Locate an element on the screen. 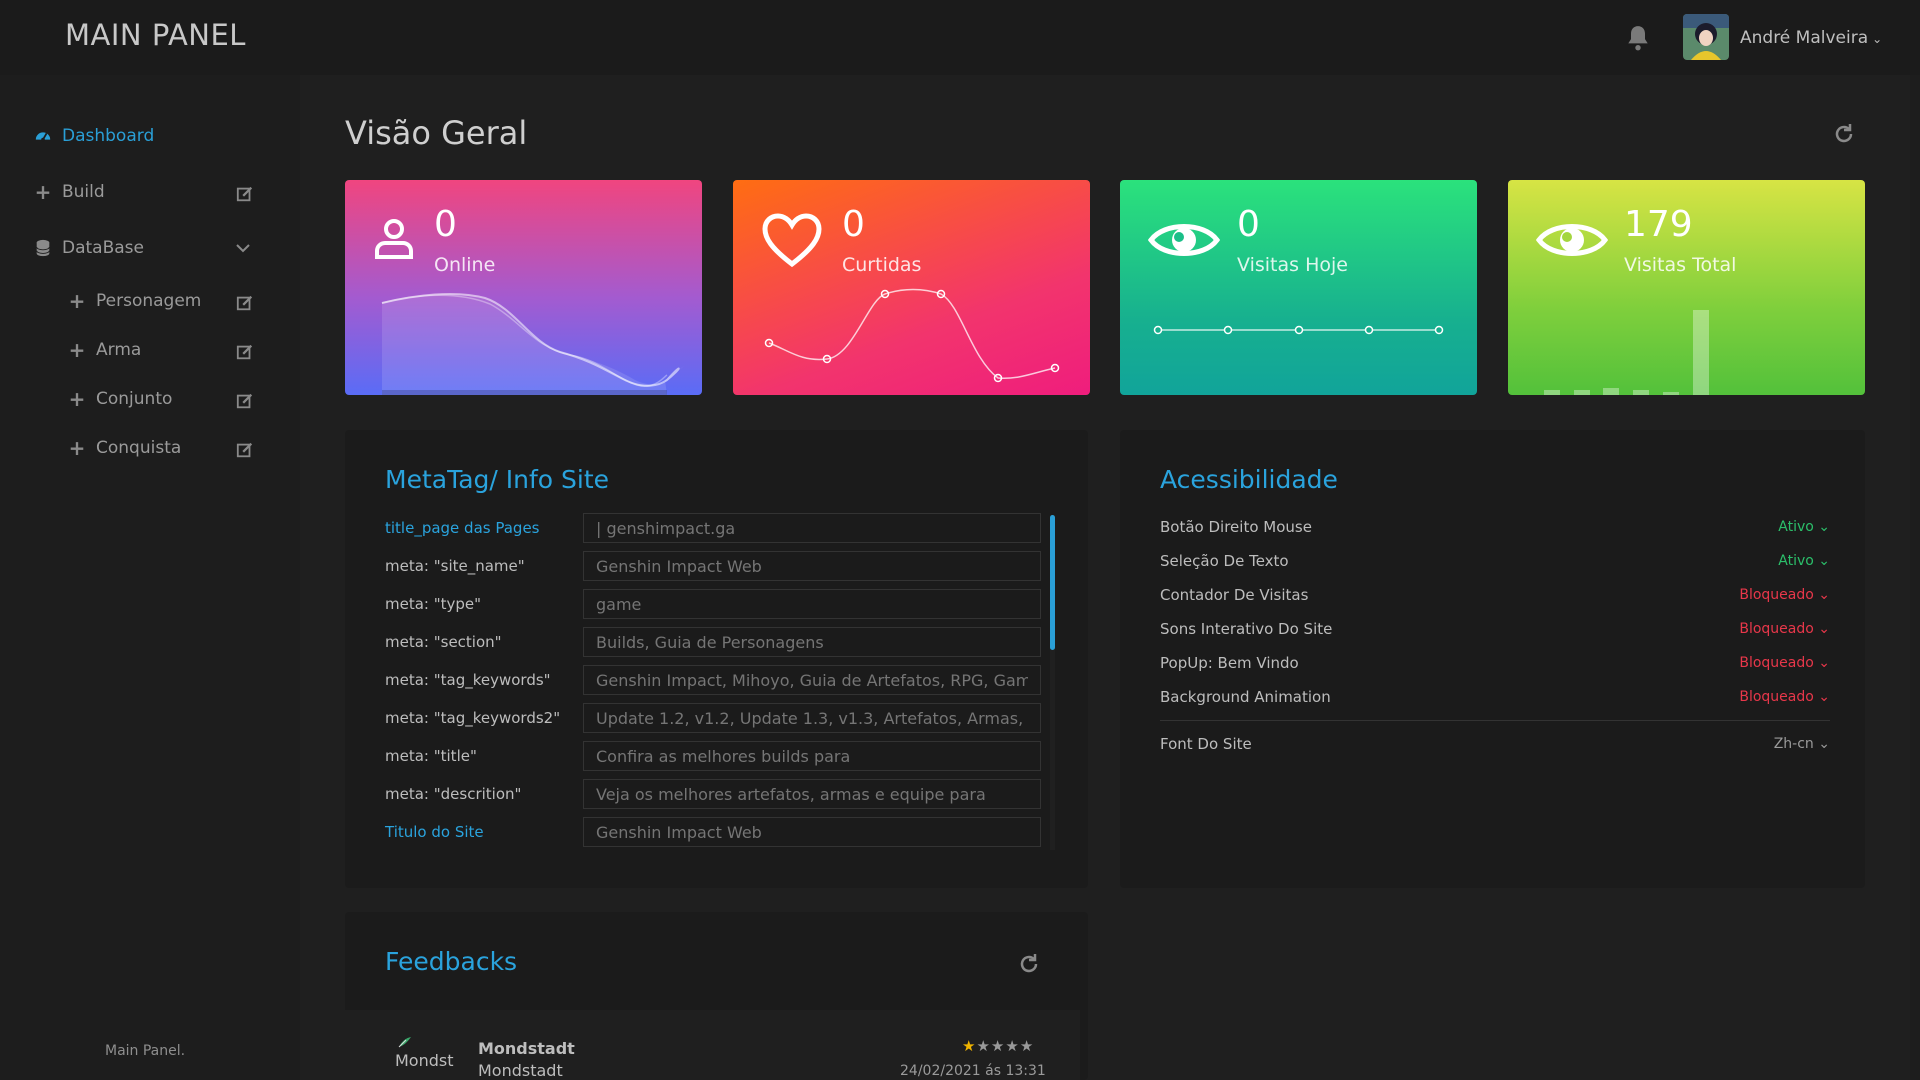 This screenshot has height=1080, width=1920. avatar is located at coordinates (1706, 37).